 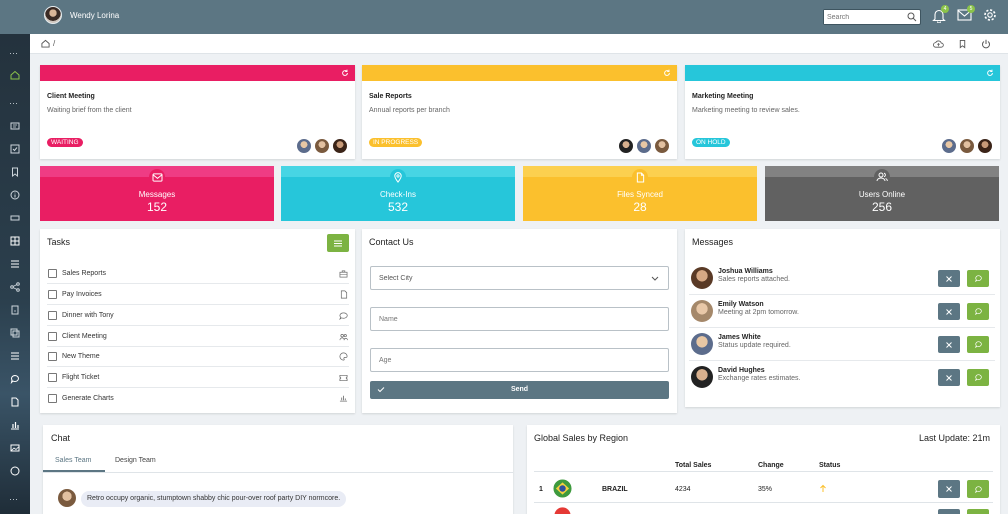 I want to click on sidebar-item-circle, so click(x=15, y=471).